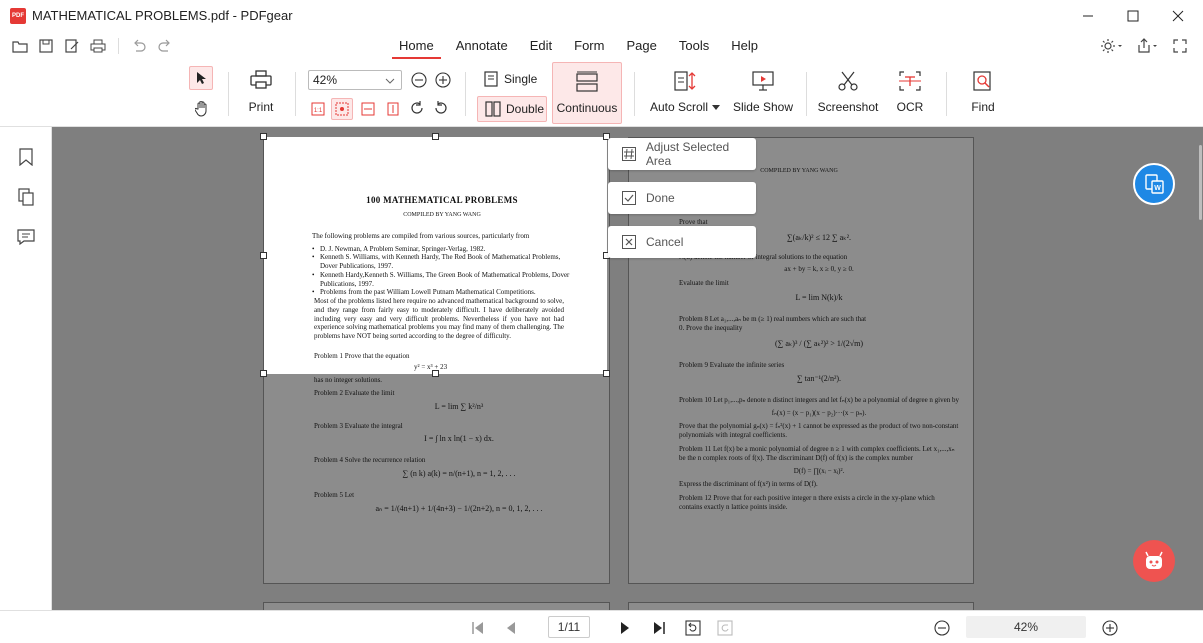  I want to click on cancel-label: Cancel, so click(665, 242).